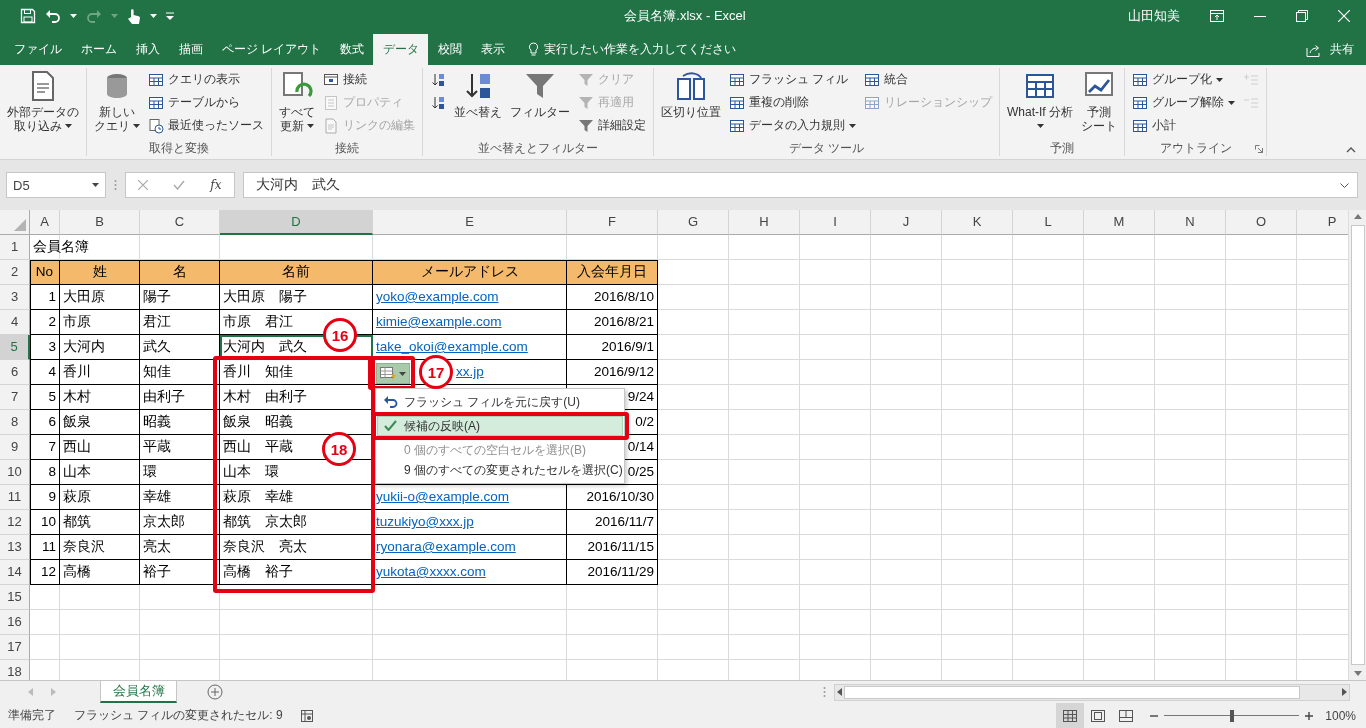  What do you see at coordinates (1190, 222) in the screenshot?
I see `column-header: N` at bounding box center [1190, 222].